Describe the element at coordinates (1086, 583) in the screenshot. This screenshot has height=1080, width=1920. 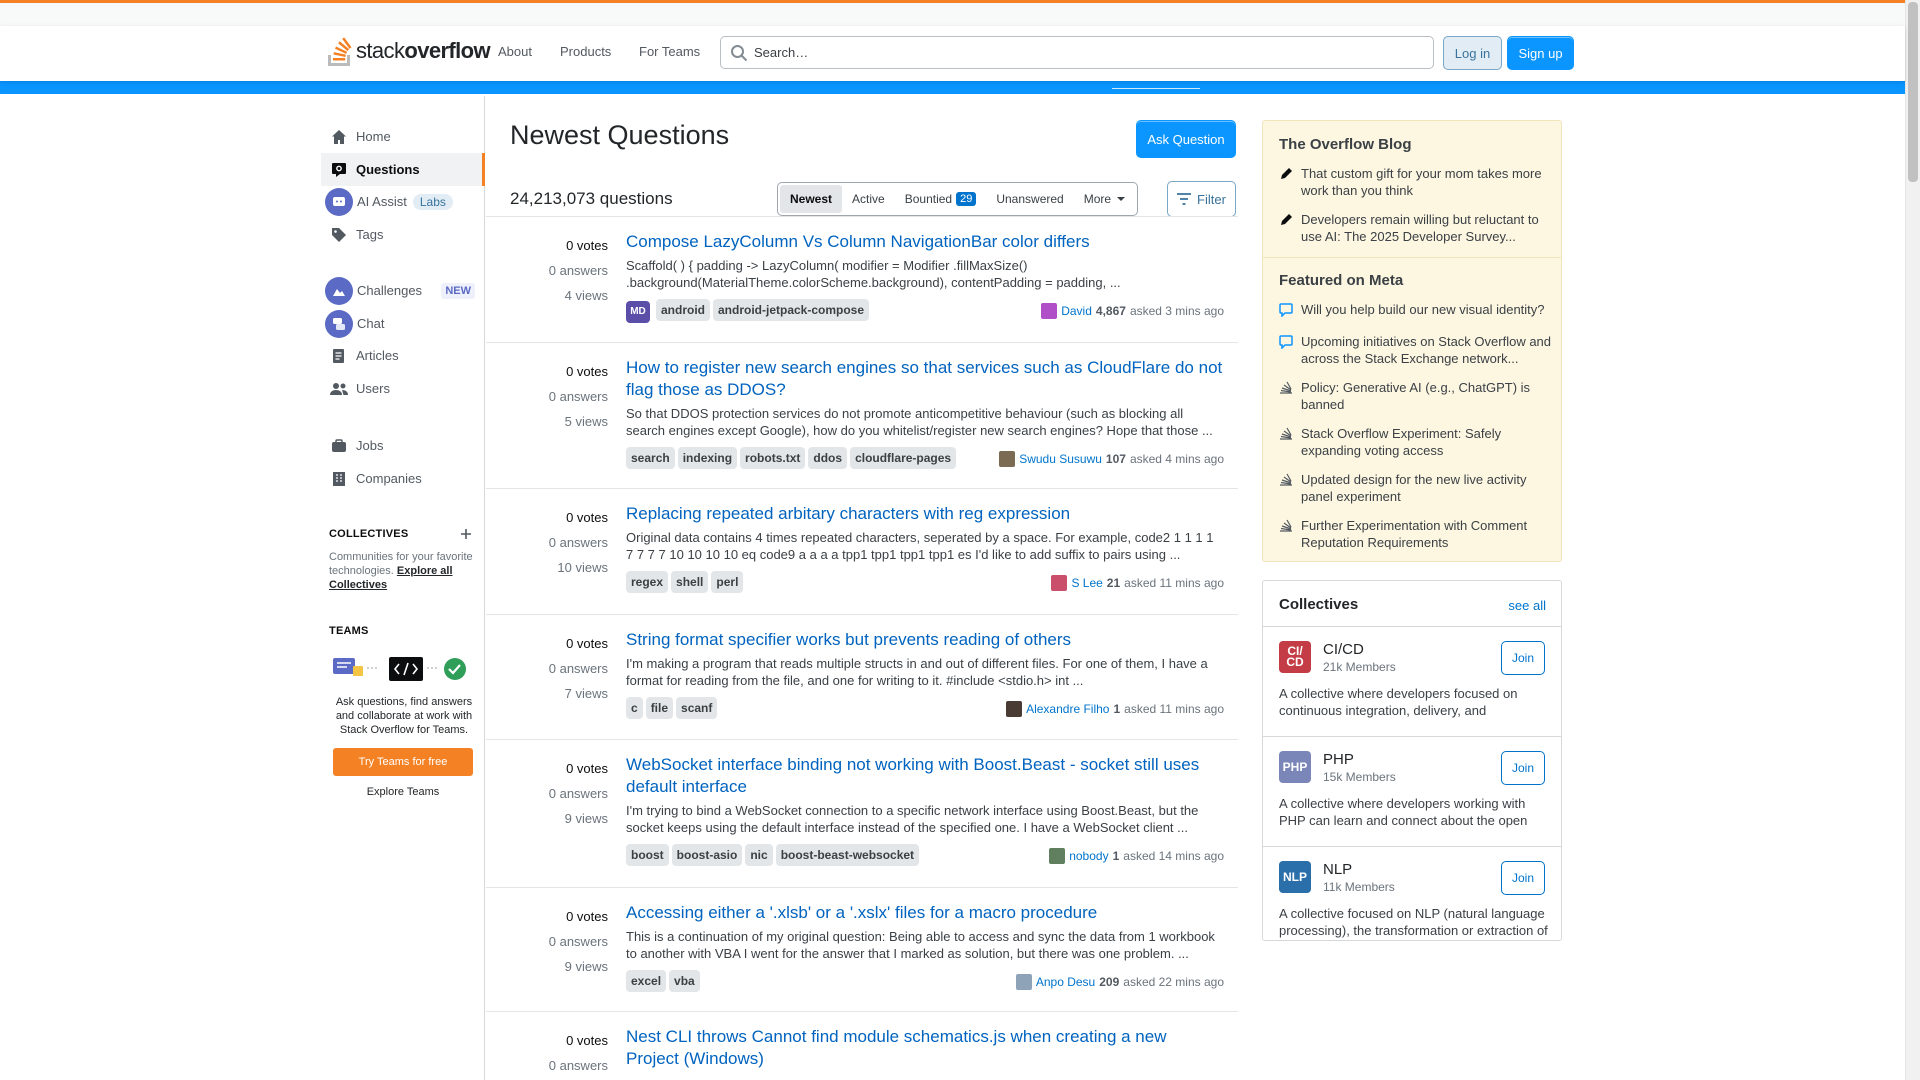
I see `user-name-link: S Lee` at that location.